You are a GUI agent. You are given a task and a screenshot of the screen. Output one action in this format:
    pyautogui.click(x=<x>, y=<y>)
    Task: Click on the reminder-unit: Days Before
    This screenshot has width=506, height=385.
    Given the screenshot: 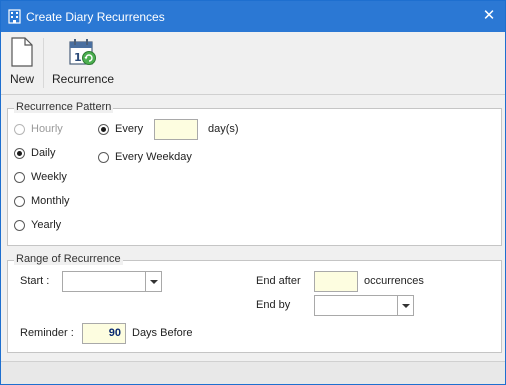 What is the action you would take?
    pyautogui.click(x=162, y=333)
    